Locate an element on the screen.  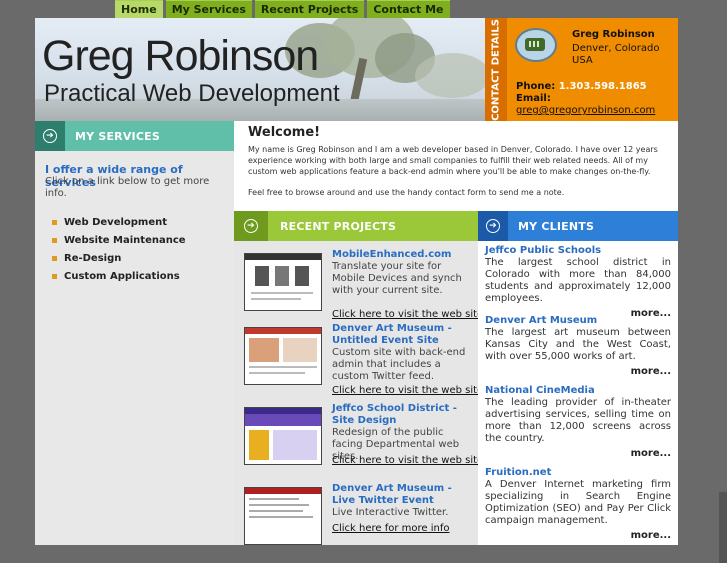
service-label: Web Development is located at coordinates (116, 222).